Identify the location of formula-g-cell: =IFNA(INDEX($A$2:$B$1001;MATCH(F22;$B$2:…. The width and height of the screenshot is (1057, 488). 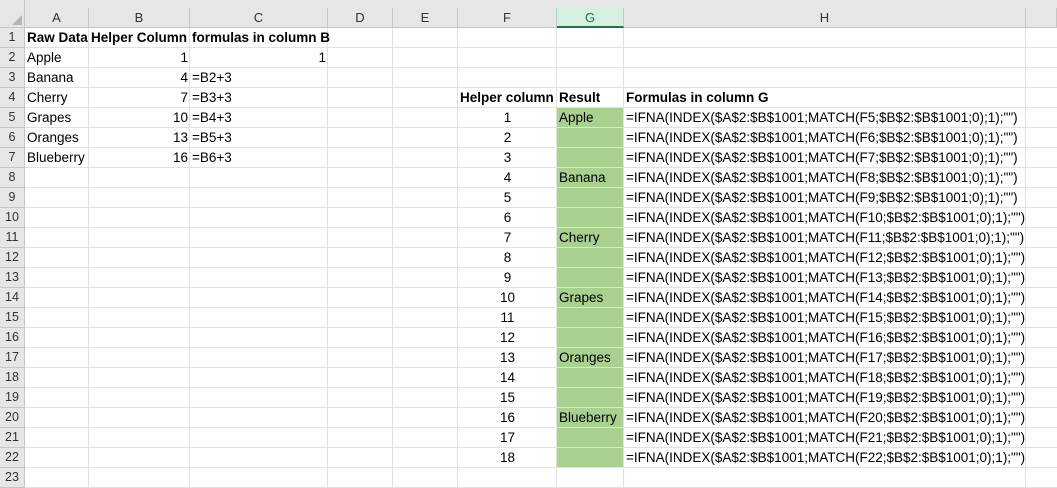
(825, 458).